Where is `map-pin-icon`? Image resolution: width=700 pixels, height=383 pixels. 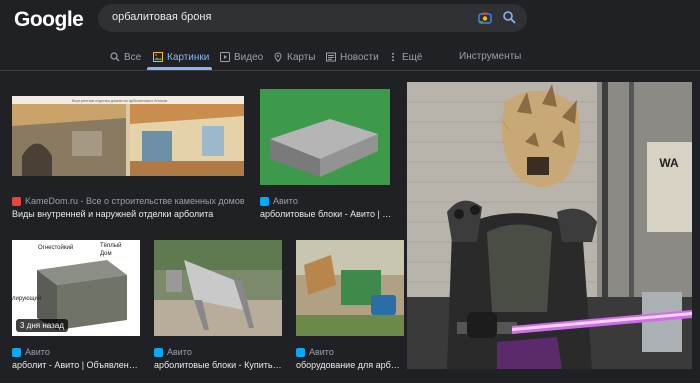 map-pin-icon is located at coordinates (278, 57).